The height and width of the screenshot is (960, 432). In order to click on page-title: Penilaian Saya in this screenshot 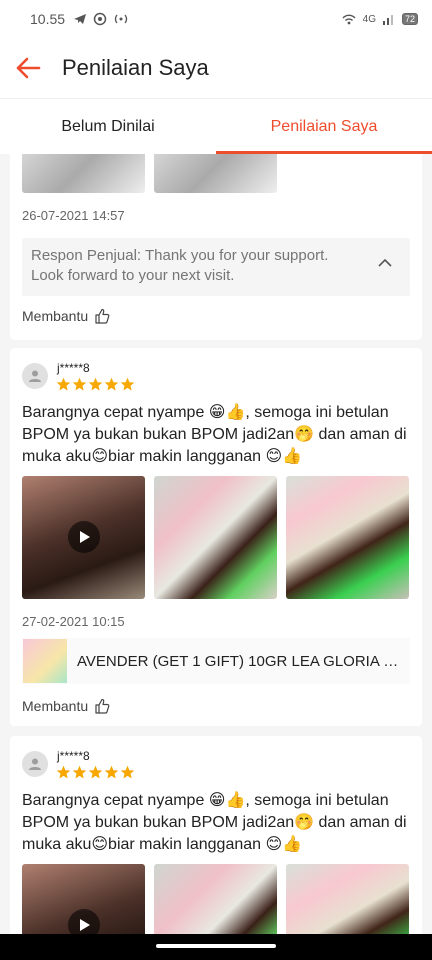, I will do `click(135, 67)`.